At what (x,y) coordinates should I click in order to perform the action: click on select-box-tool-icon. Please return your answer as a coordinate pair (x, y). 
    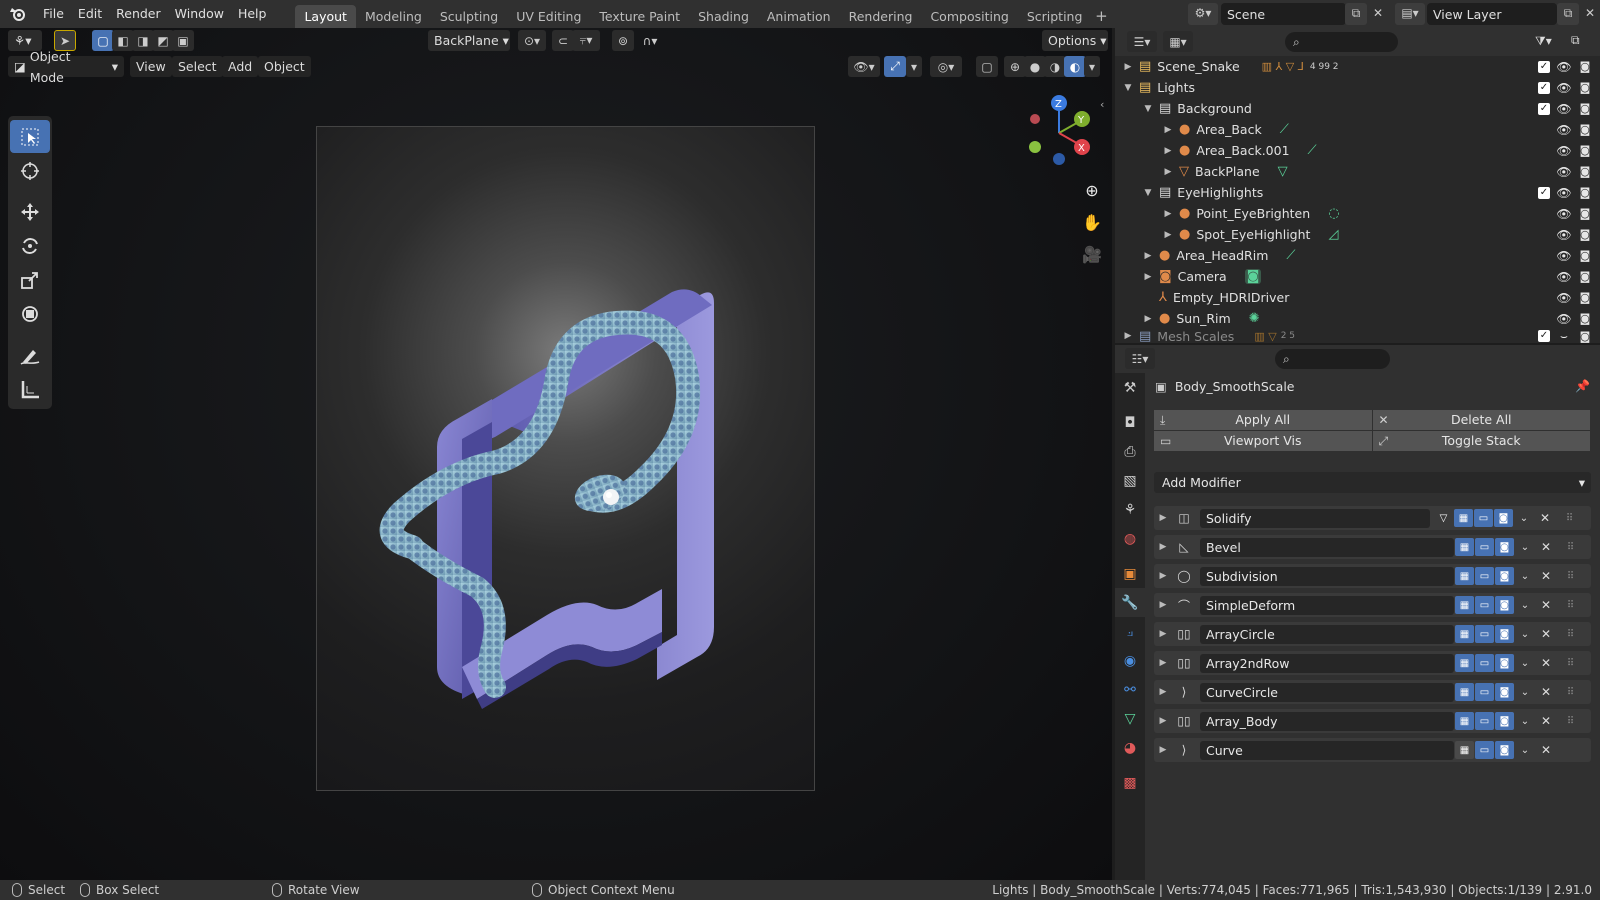
    Looking at the image, I should click on (30, 136).